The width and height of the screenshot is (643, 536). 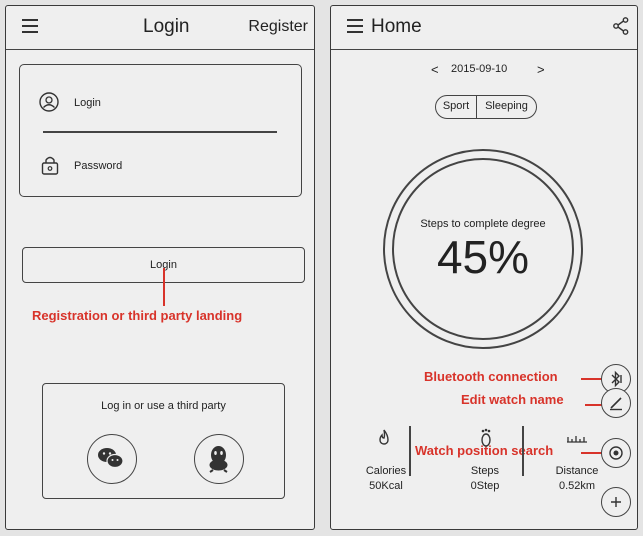 I want to click on ruler-icon, so click(x=577, y=439).